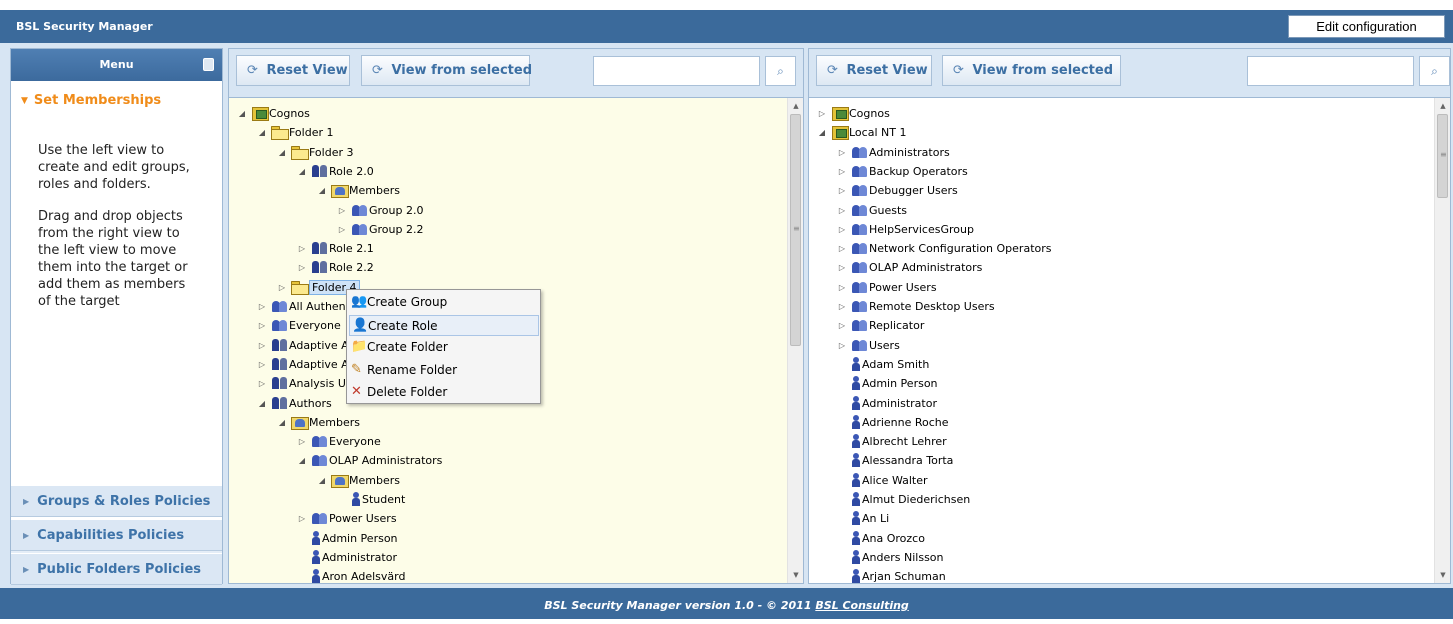 Image resolution: width=1453 pixels, height=624 pixels. I want to click on menu-item-public-folders-policies: ▶ Public Folders Policies, so click(116, 569).